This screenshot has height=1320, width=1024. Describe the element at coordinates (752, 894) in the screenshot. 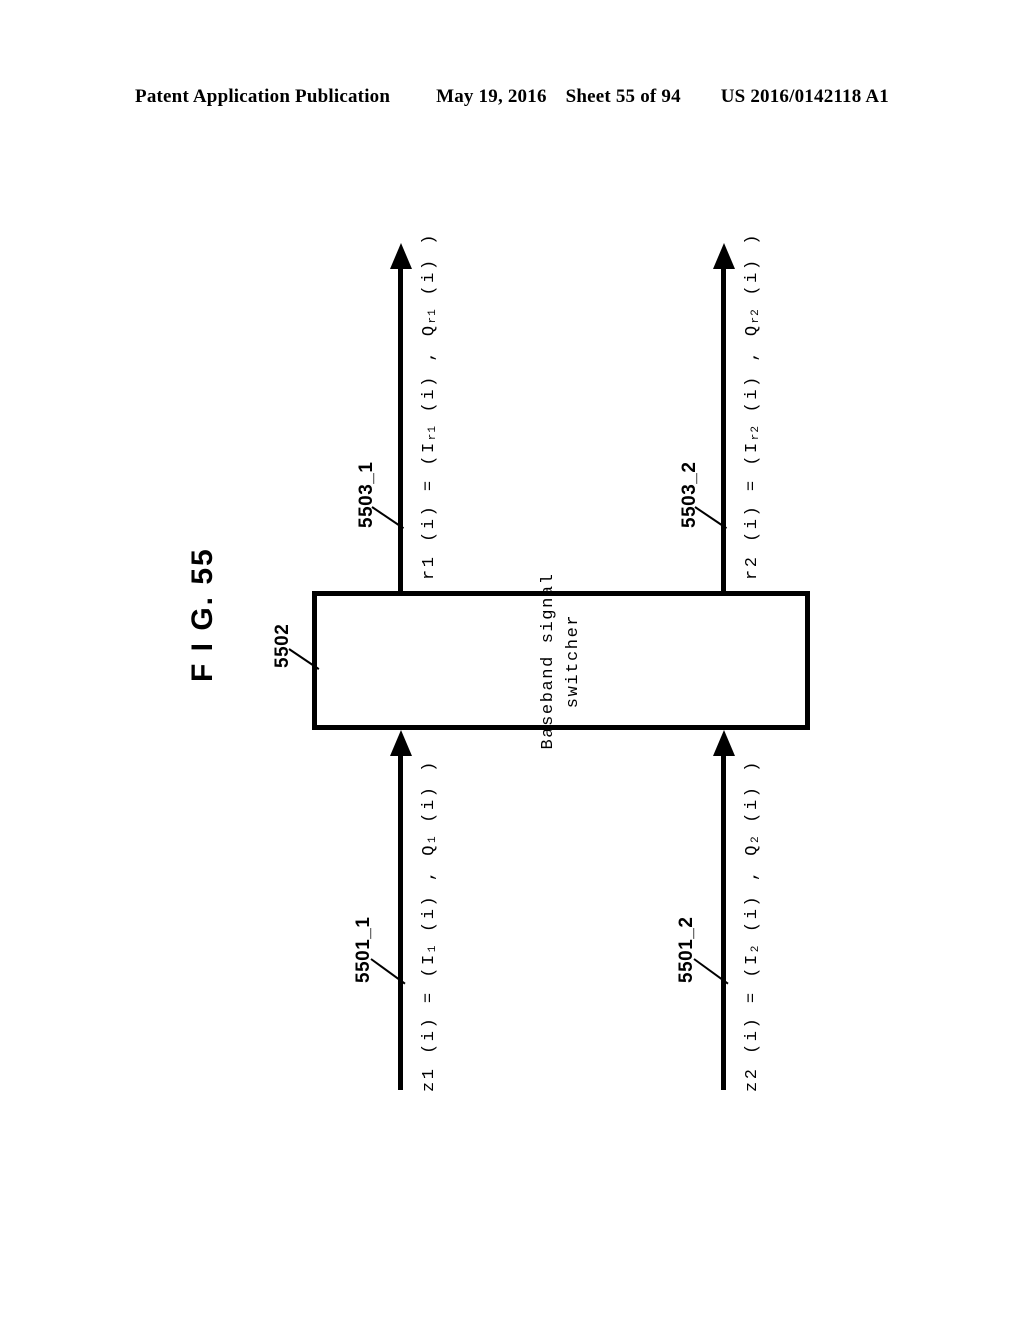

I see `input-signal-2-mid: (i) , Q` at that location.